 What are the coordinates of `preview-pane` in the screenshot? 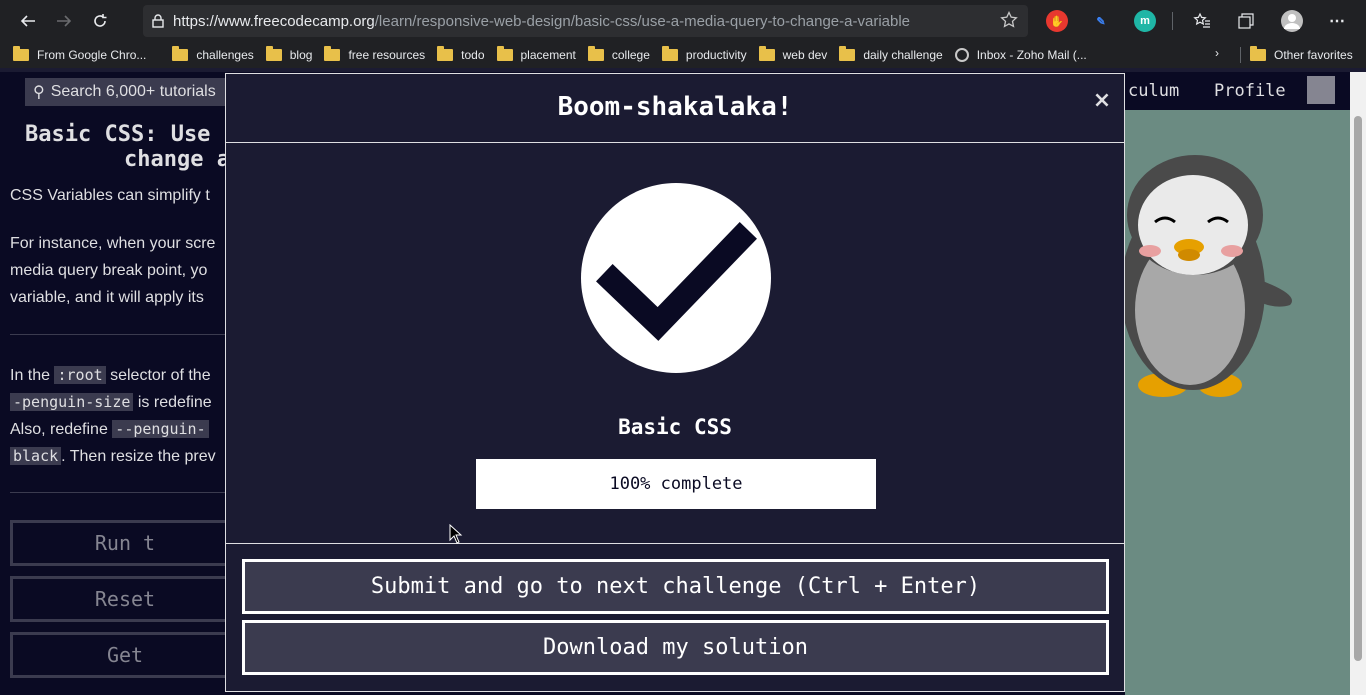 It's located at (1235, 402).